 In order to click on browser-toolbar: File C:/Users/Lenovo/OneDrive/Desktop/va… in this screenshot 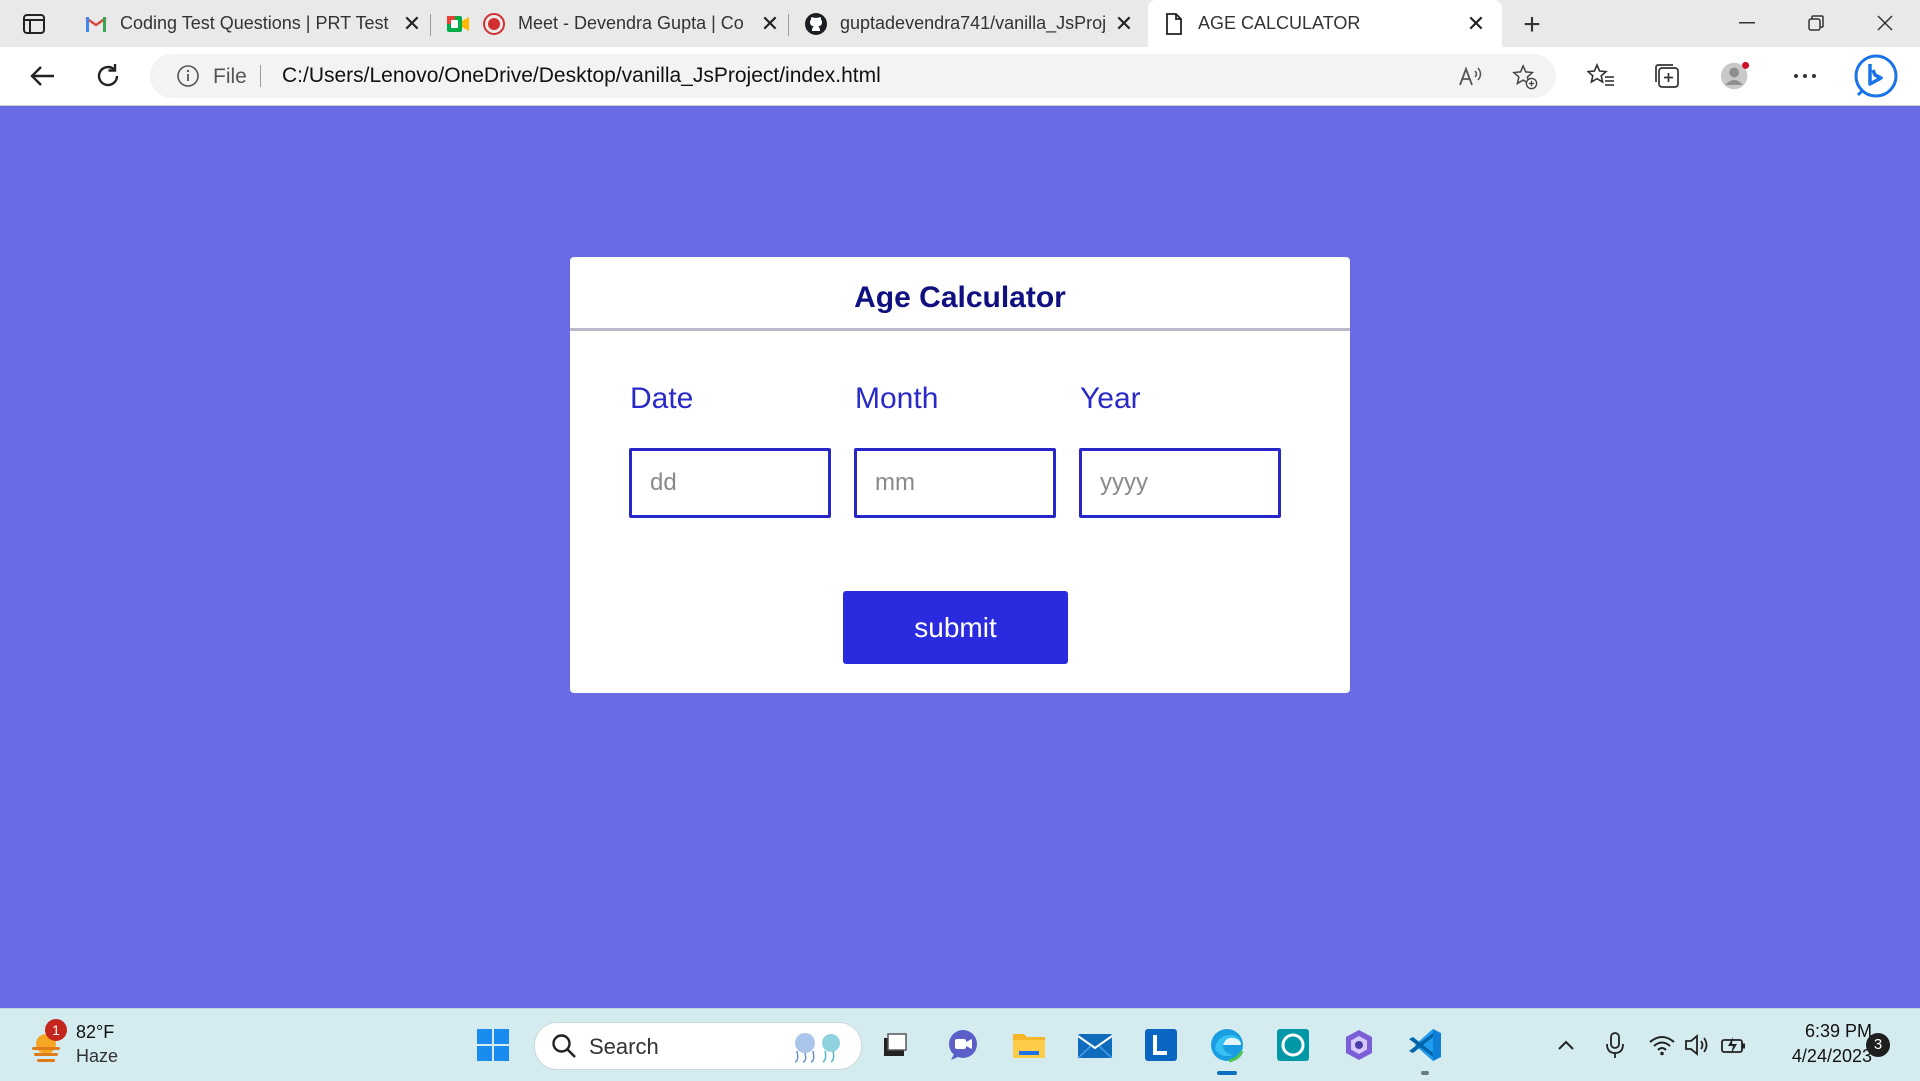, I will do `click(960, 76)`.